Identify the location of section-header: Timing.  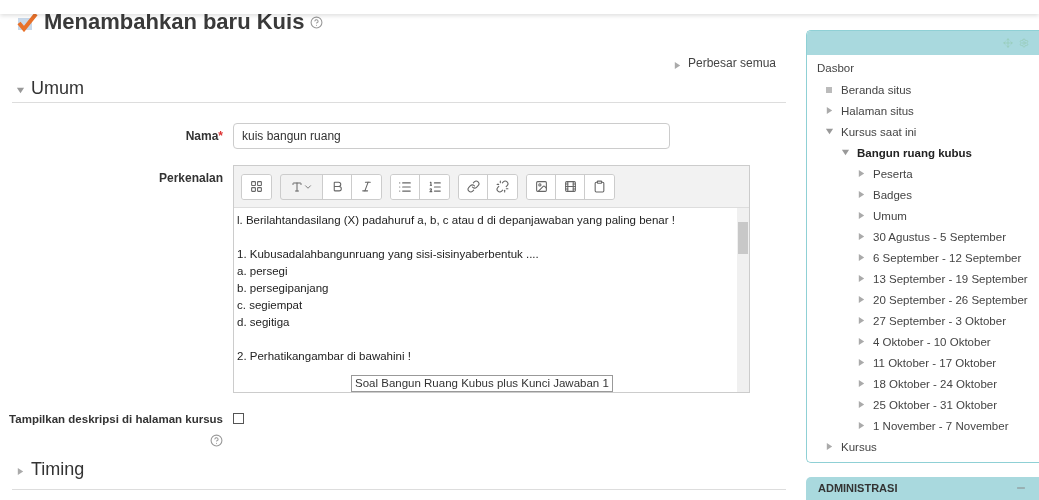
(393, 469).